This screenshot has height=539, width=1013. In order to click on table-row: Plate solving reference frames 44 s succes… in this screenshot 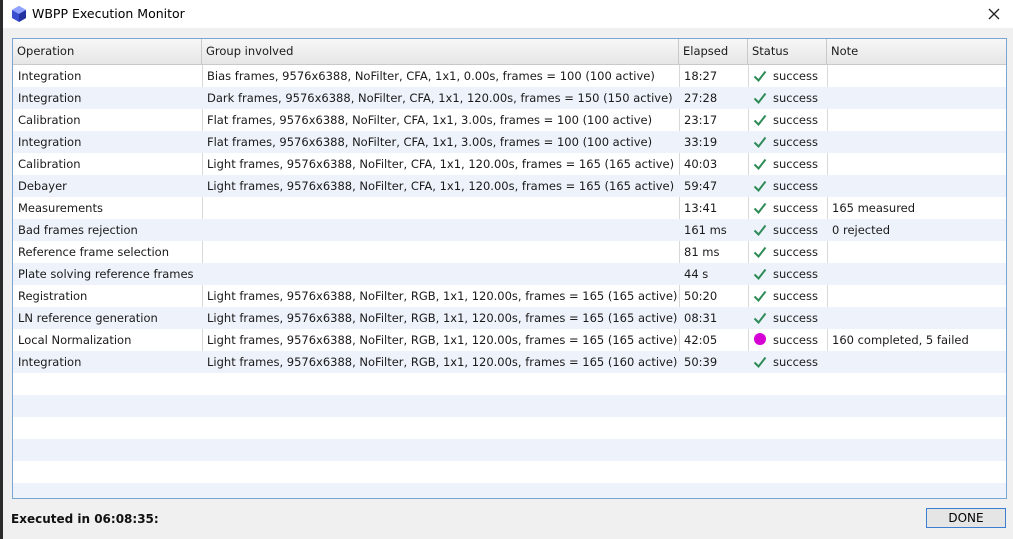, I will do `click(509, 274)`.